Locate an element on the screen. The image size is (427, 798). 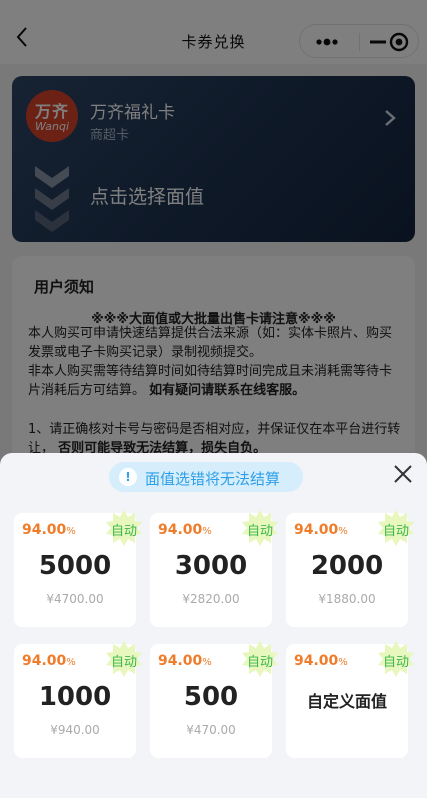
denomination-option-1000: 94.00% 自动 1000 ¥940.00 is located at coordinates (78, 699).